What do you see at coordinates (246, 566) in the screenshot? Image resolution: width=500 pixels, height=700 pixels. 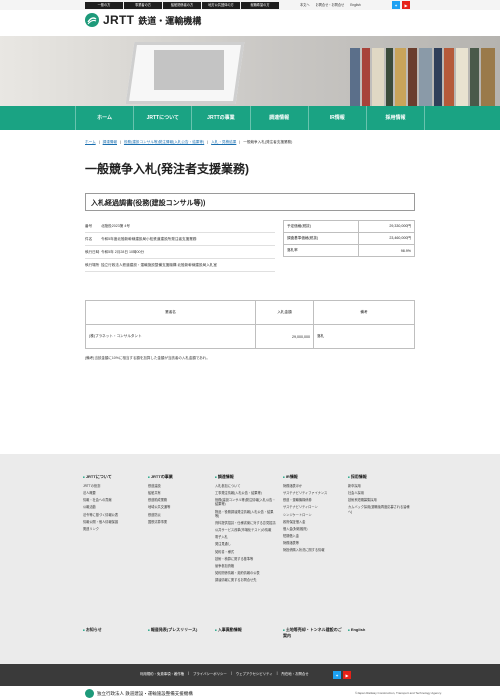 I see `footer-link: 競争参加資格` at bounding box center [246, 566].